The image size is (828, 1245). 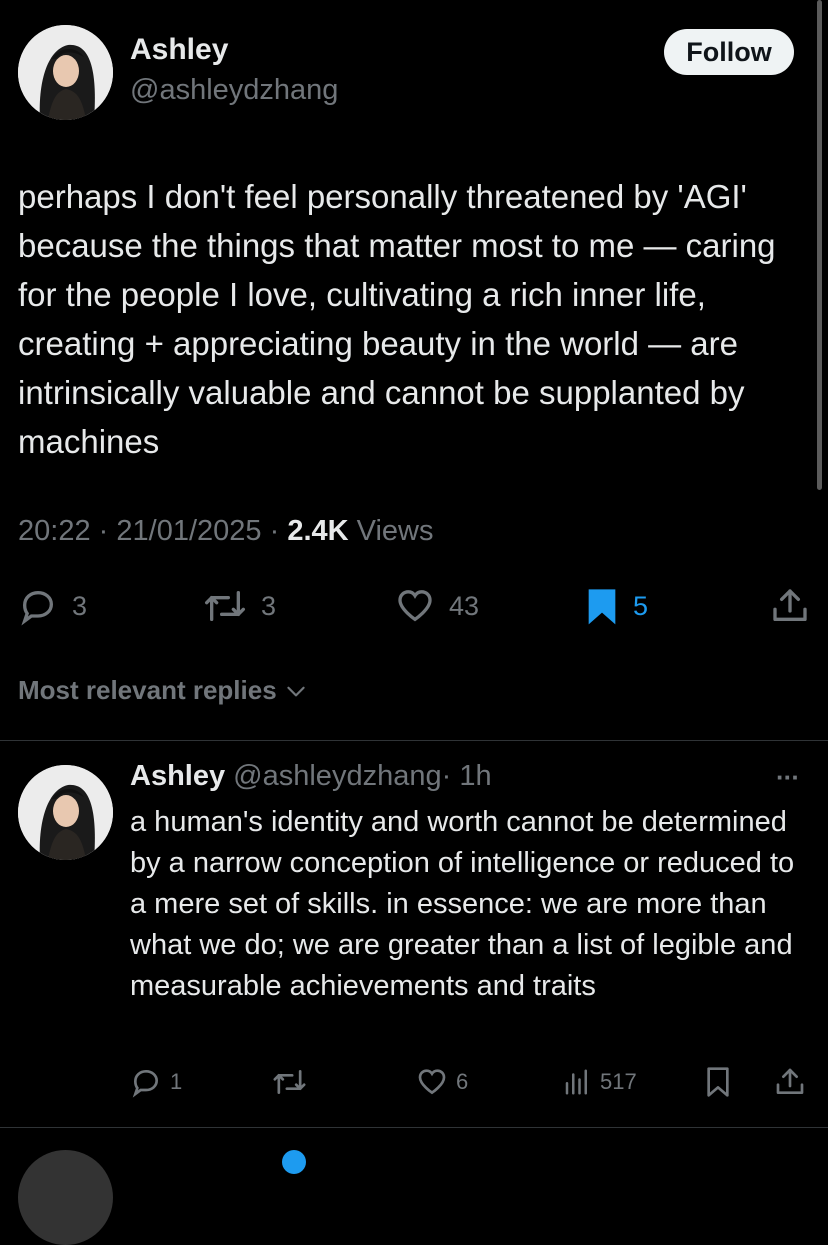 I want to click on reply-repost-action, so click(x=289, y=1082).